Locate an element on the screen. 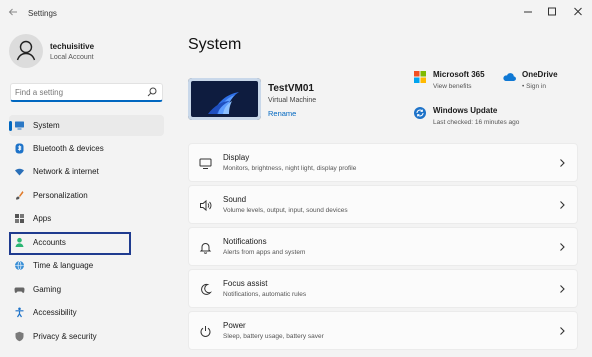 This screenshot has height=357, width=592. device-thumbnail is located at coordinates (224, 99).